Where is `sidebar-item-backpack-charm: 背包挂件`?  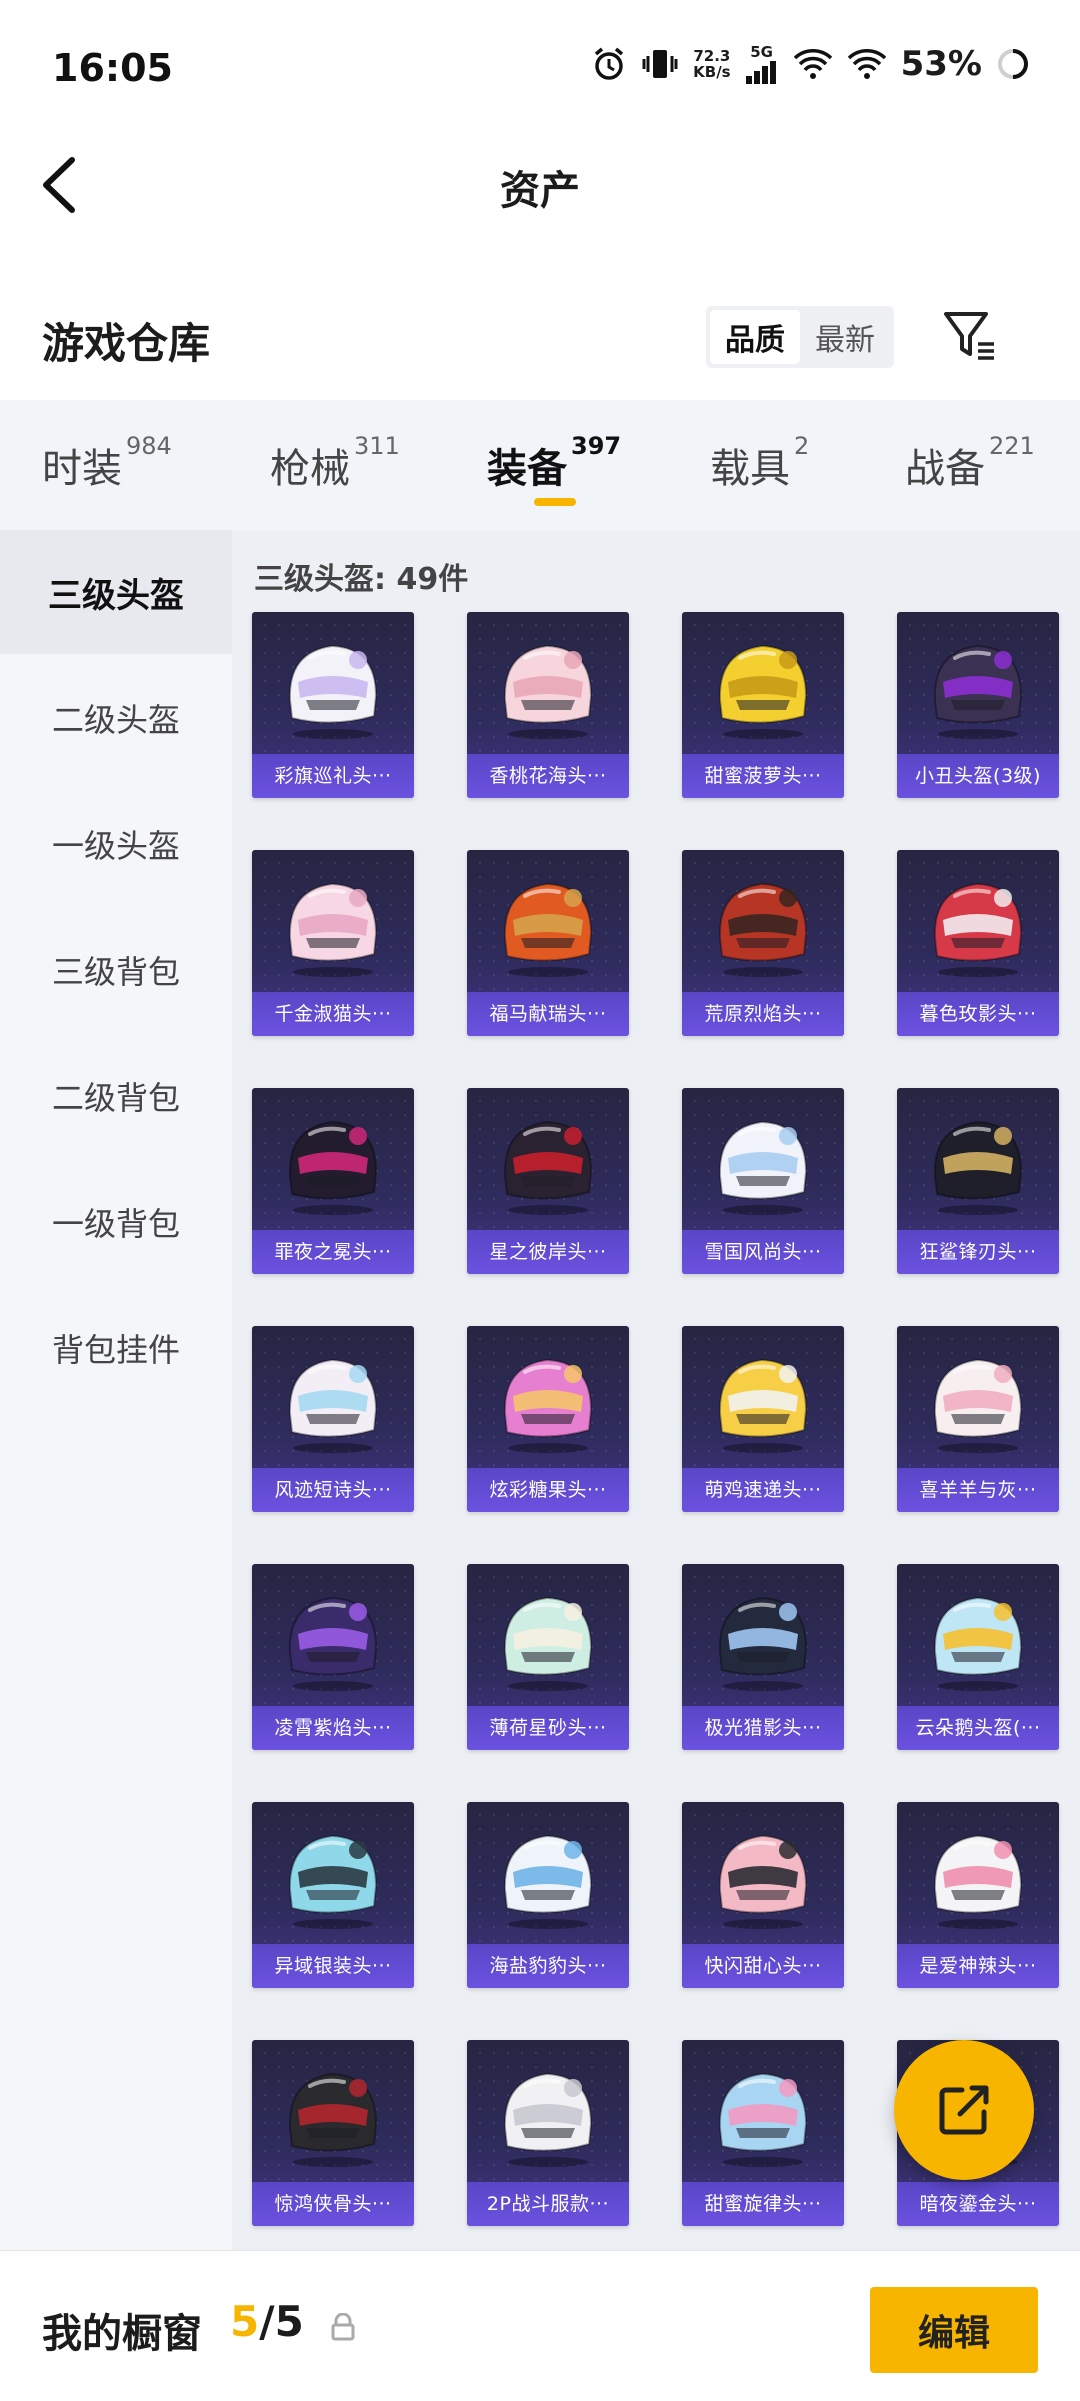
sidebar-item-backpack-charm: 背包挂件 is located at coordinates (116, 1348).